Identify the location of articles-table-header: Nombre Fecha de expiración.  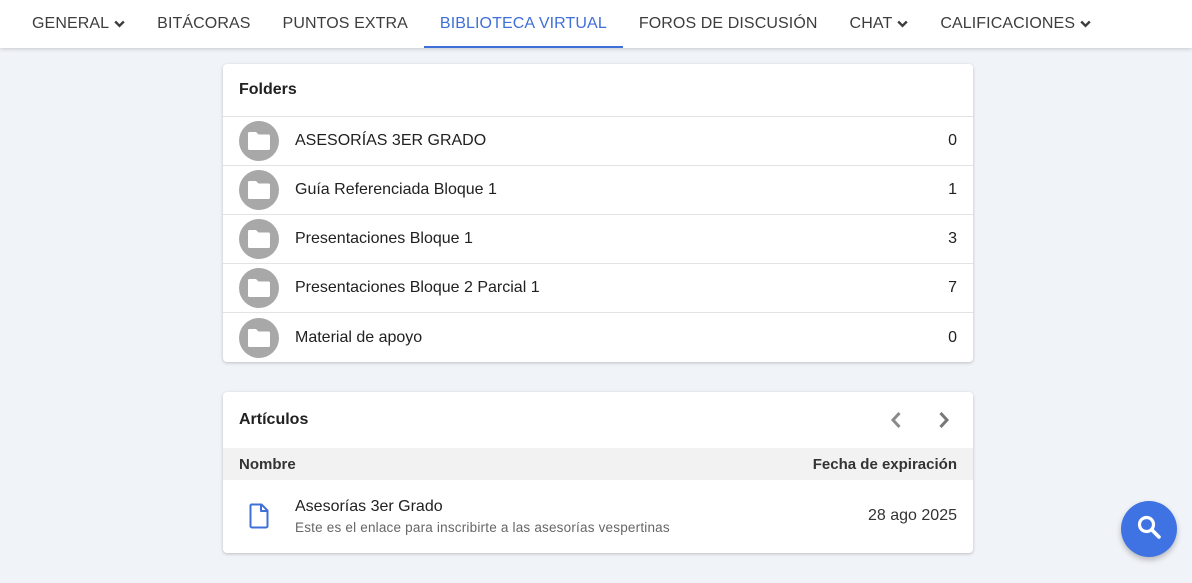
(598, 464).